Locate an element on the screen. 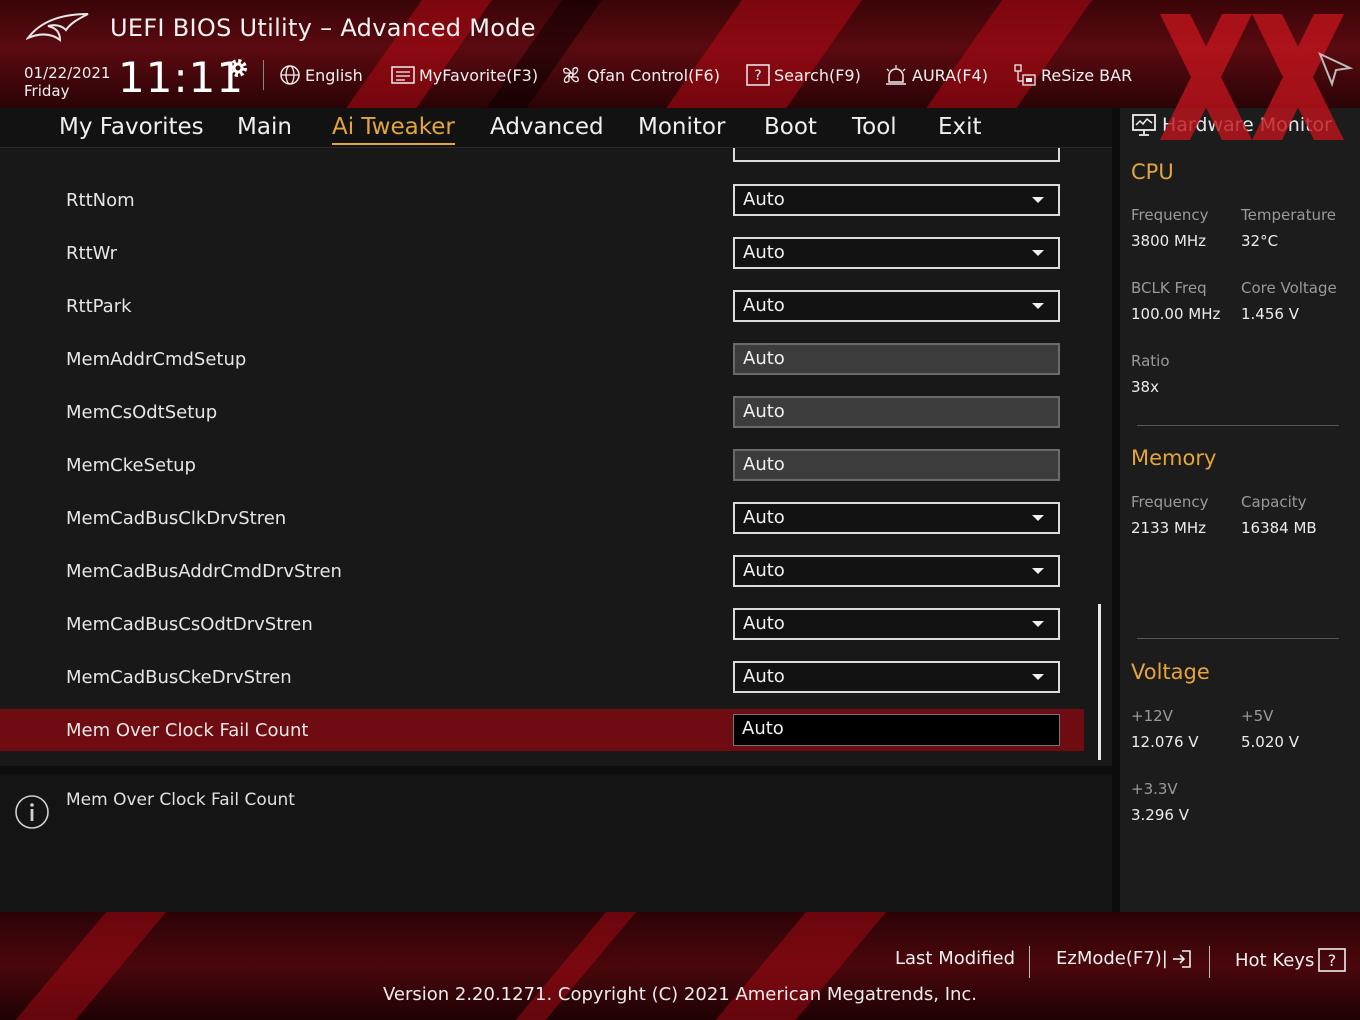  cpu-frequency-value: 3800 MHz is located at coordinates (1169, 241).